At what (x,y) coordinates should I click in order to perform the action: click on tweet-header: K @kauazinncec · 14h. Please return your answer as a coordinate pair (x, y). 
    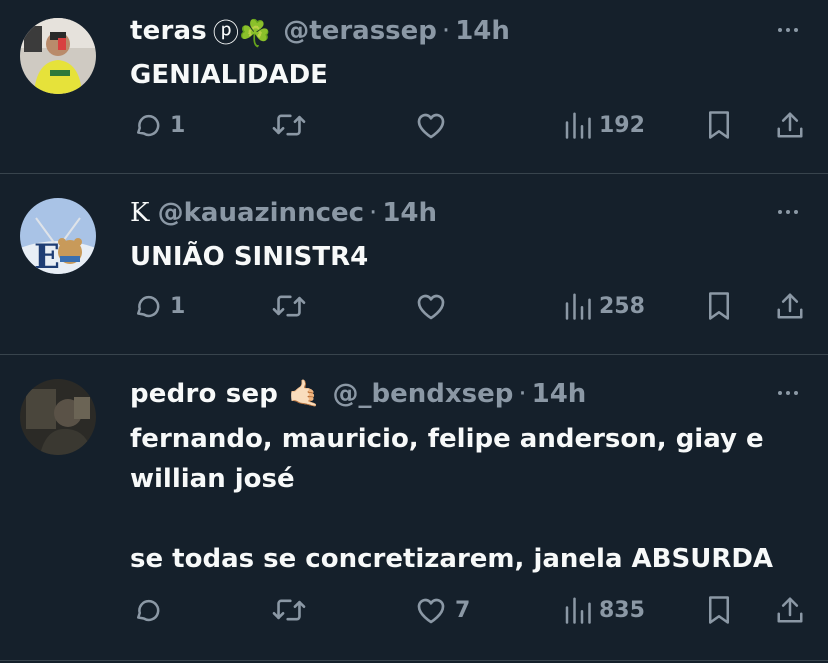
    Looking at the image, I should click on (283, 213).